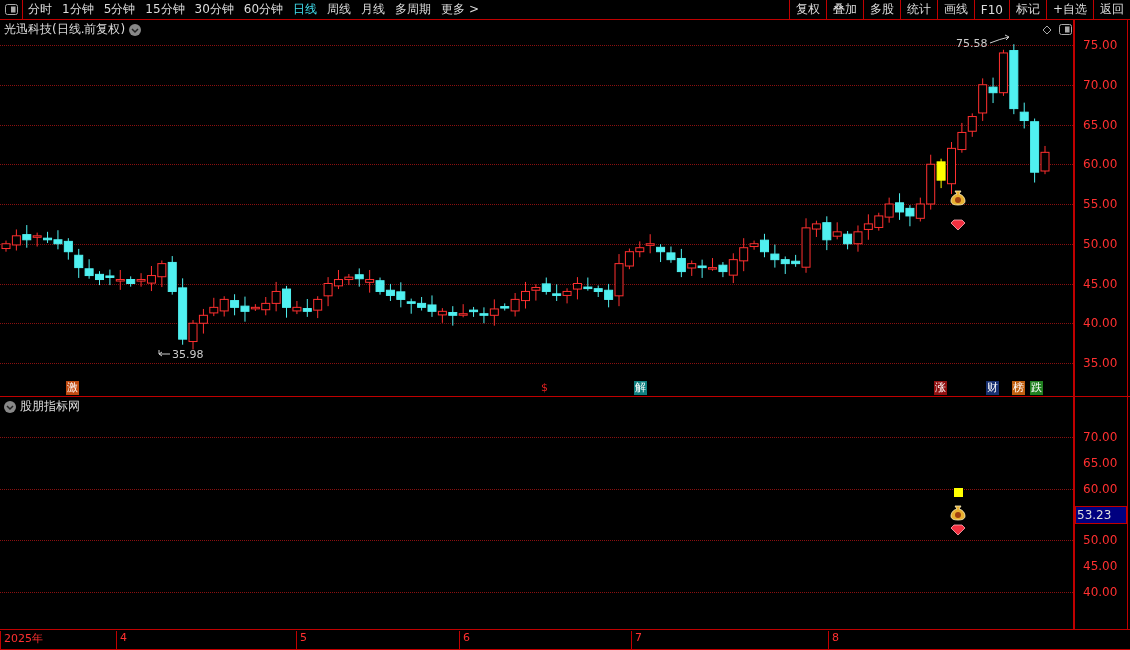 This screenshot has height=650, width=1130. Describe the element at coordinates (1036, 388) in the screenshot. I see `signal-tag: 跌` at that location.